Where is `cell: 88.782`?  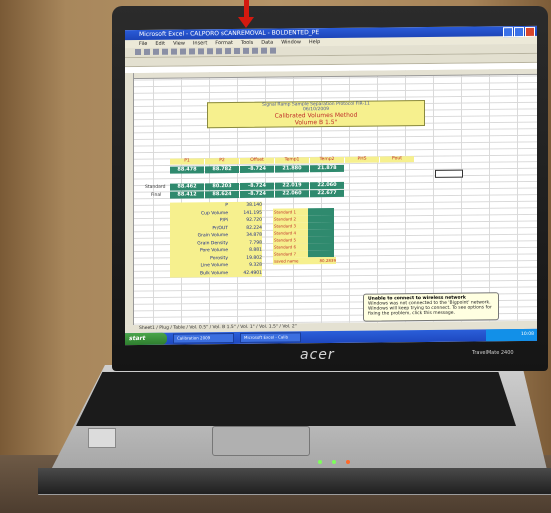
cell: 88.782 is located at coordinates (222, 169).